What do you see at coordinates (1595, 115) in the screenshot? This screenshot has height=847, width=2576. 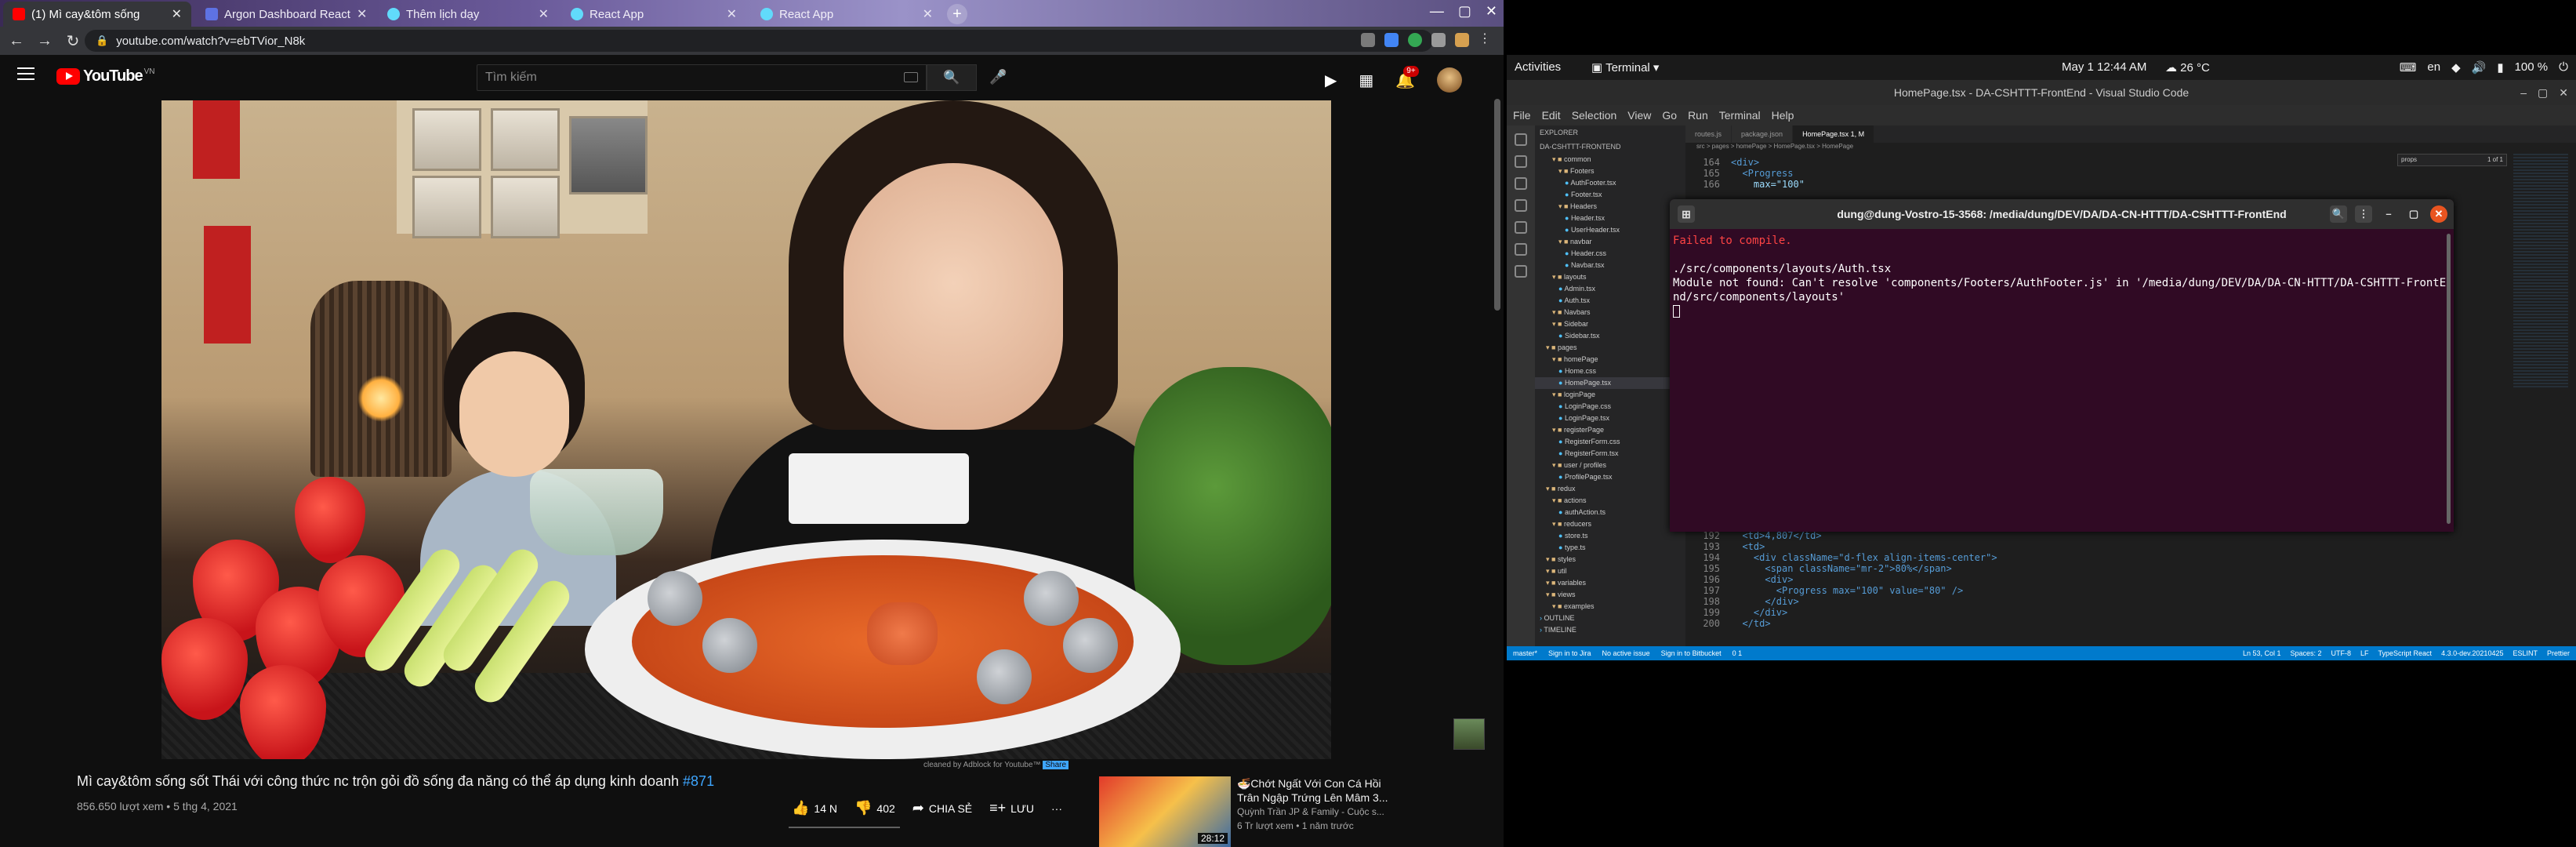 I see `menu-selection: Selection` at bounding box center [1595, 115].